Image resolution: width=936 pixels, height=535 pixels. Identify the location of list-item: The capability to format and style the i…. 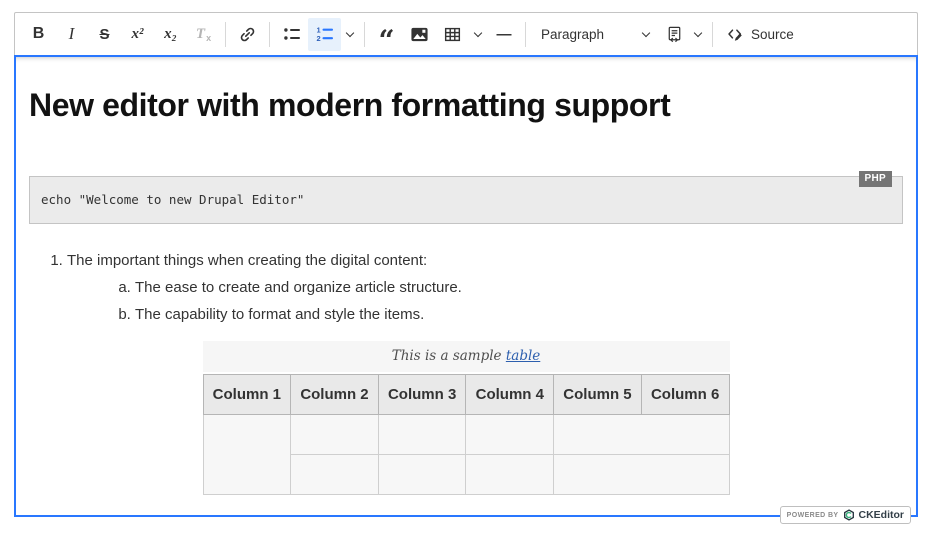
(519, 314).